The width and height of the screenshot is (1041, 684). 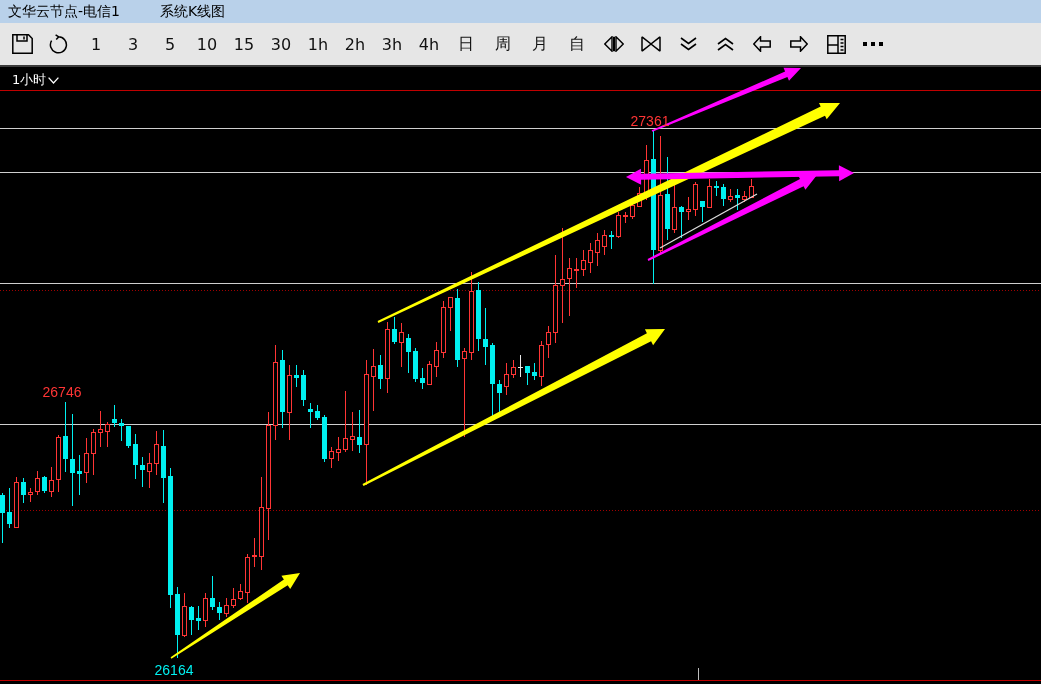 I want to click on high-price-label: 27361, so click(x=650, y=121).